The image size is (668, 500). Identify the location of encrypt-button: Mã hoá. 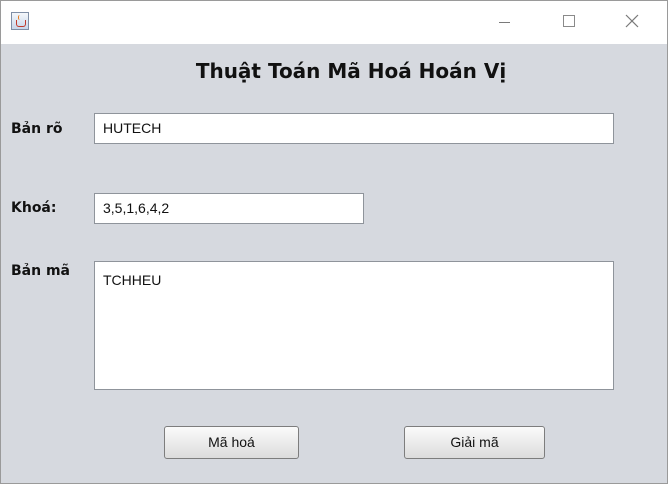
(231, 442).